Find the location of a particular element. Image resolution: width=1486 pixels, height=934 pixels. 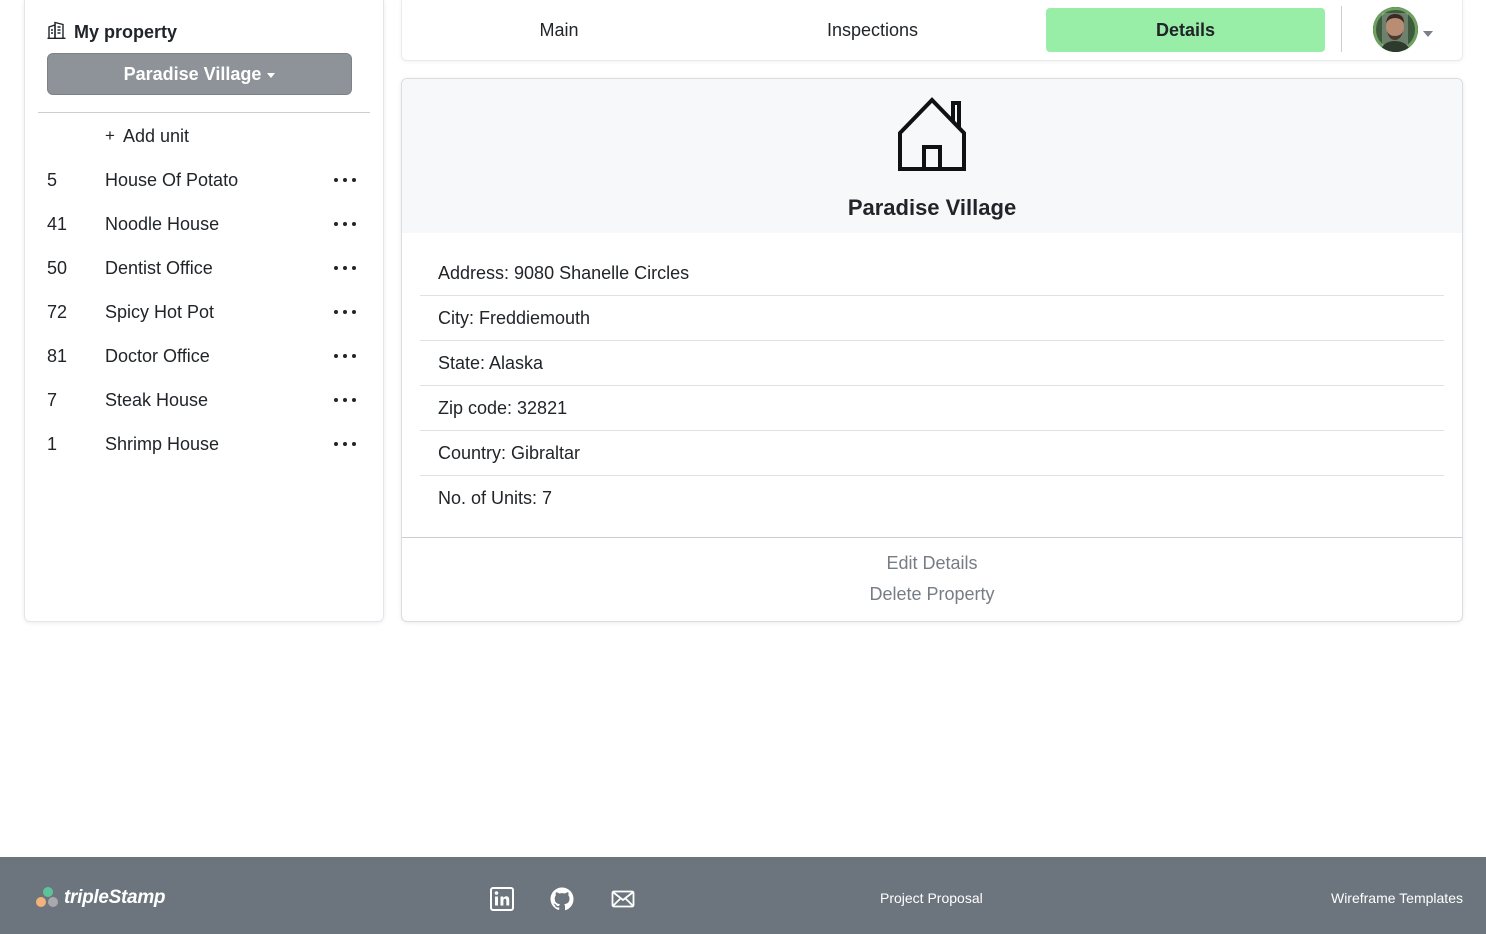

nav-divider is located at coordinates (1341, 29).